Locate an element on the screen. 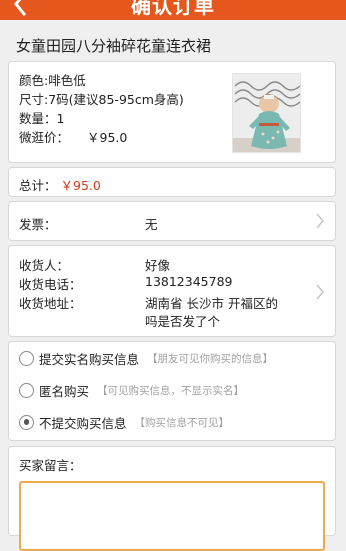 The width and height of the screenshot is (346, 551). invoice-label: 发票： is located at coordinates (38, 224).